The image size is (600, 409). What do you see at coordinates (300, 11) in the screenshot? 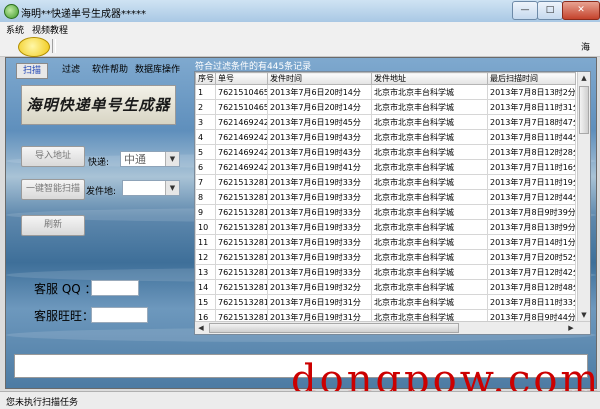
I see `title-bar: 海明**快递单号生成器***** — □ ✕` at bounding box center [300, 11].